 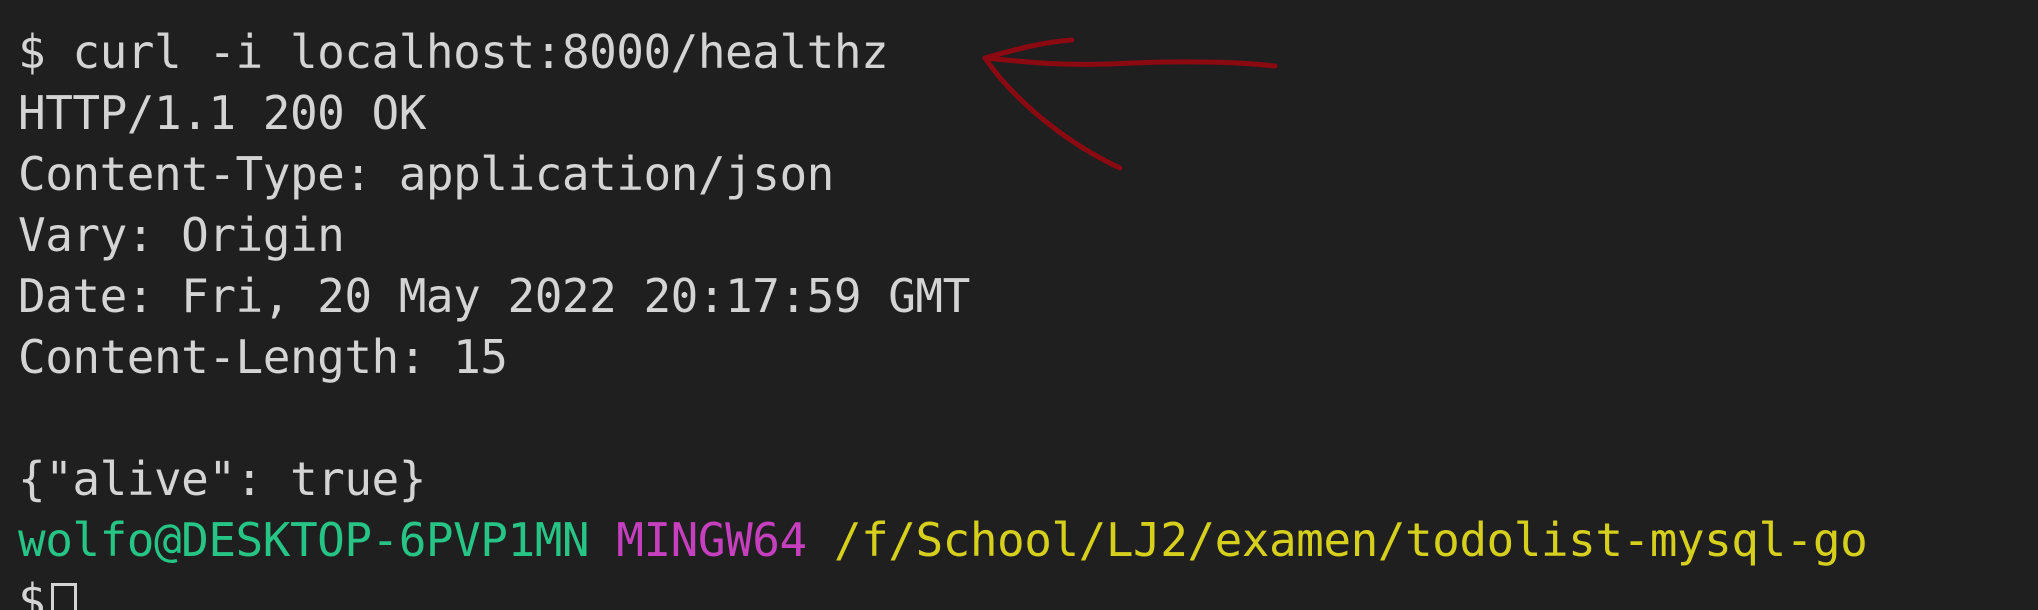 I want to click on response-header-date: Date: Fri, 20 May 2022 20:17:59 GMT, so click(x=494, y=296).